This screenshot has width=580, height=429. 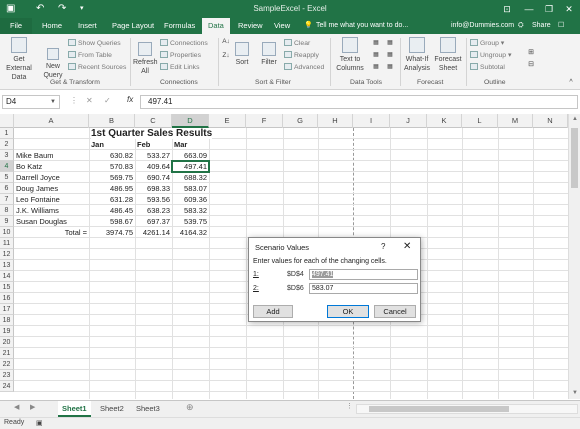 I want to click on row-header: 16, so click(x=7, y=298).